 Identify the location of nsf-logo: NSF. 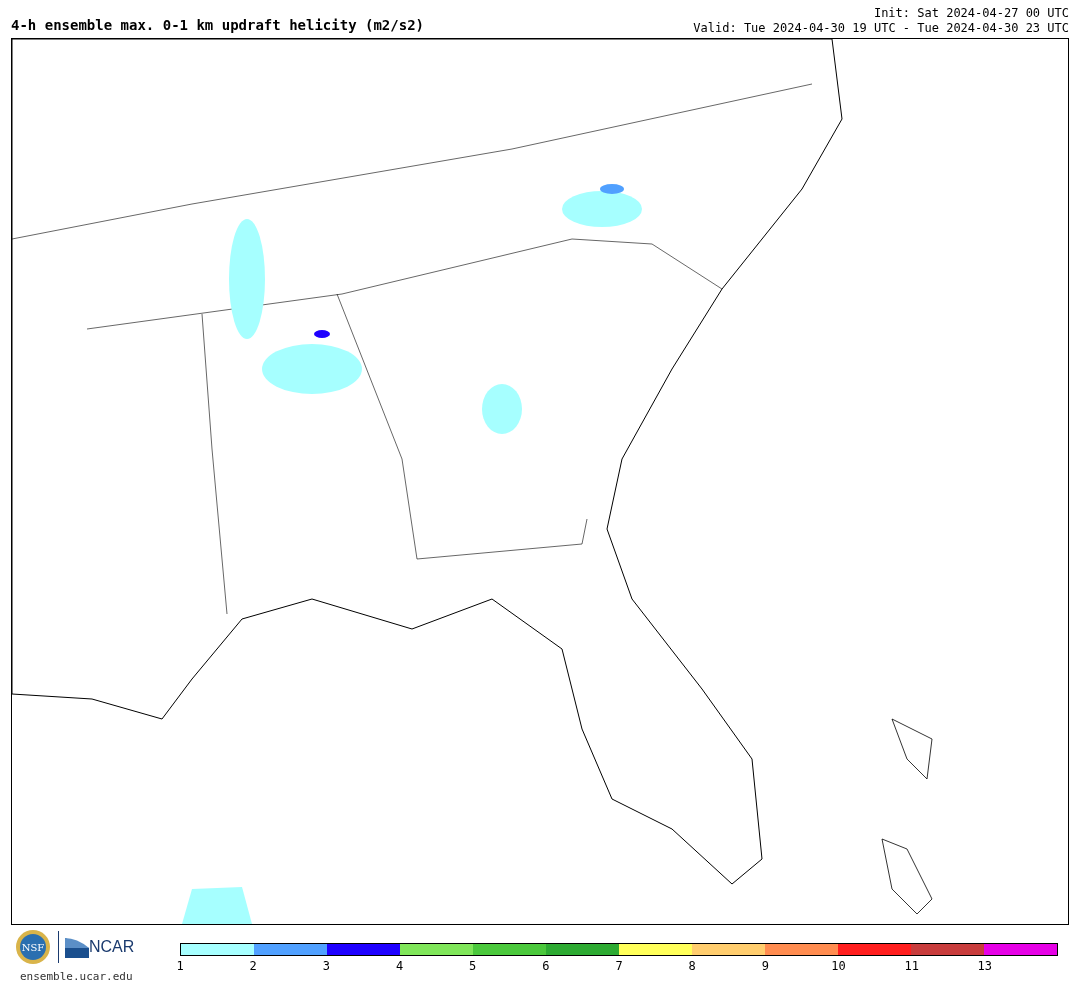
(33, 947).